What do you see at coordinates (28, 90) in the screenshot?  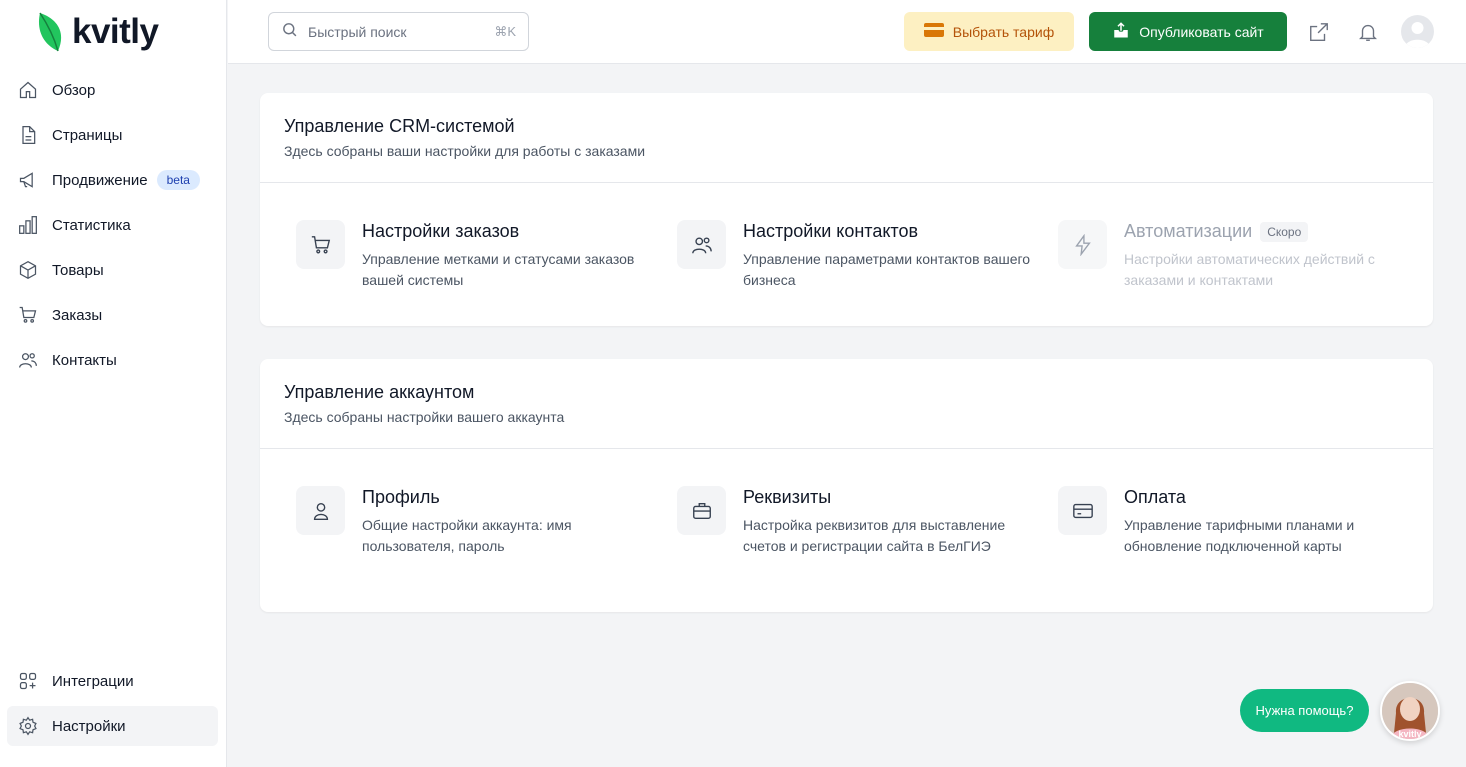 I see `home-icon` at bounding box center [28, 90].